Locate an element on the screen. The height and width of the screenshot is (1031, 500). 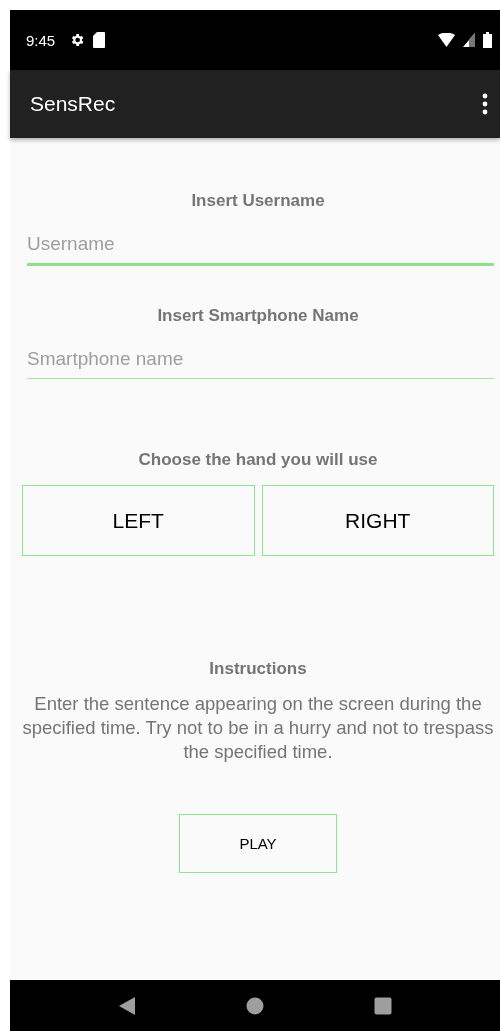
hand-button: RIGHT is located at coordinates (377, 520).